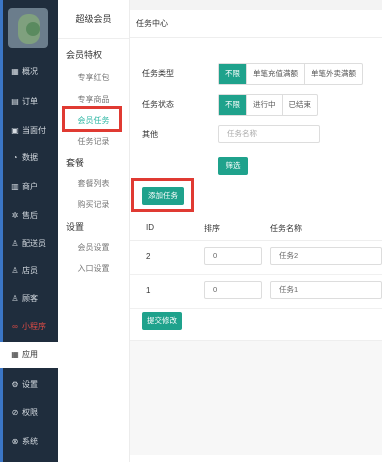 This screenshot has height=462, width=382. Describe the element at coordinates (158, 104) in the screenshot. I see `task-status-label: 任务状态` at that location.